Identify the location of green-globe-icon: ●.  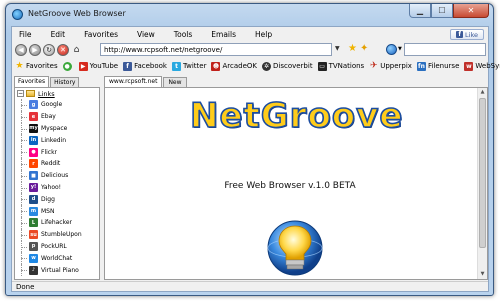
(67, 66).